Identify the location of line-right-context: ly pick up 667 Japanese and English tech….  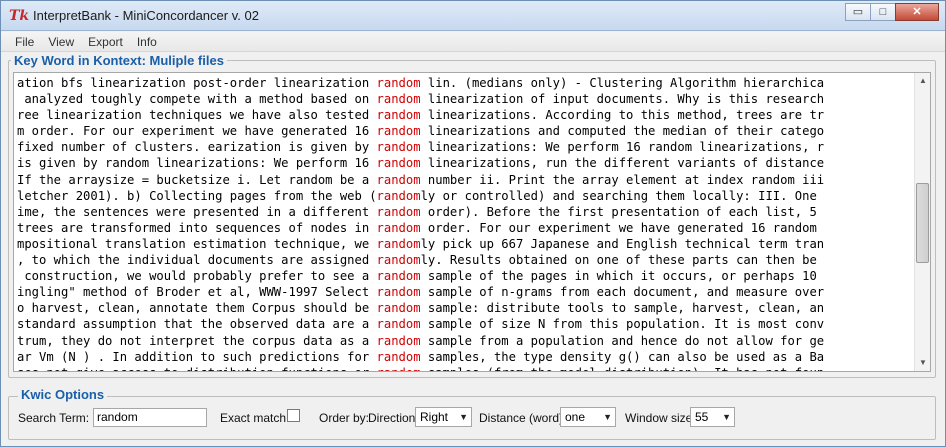
(622, 243).